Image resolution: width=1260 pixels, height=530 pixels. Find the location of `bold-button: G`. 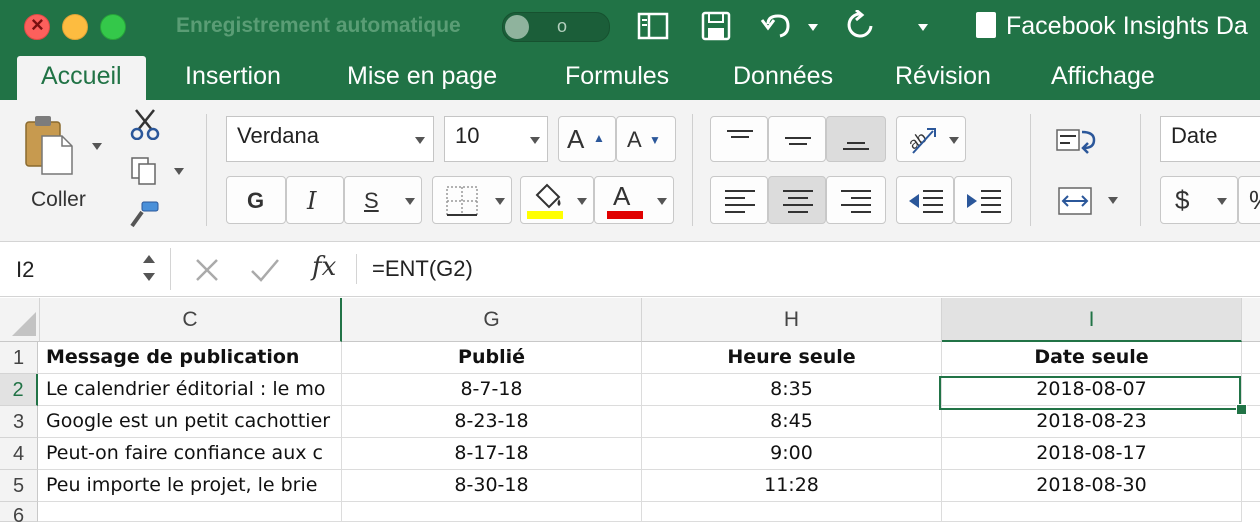

bold-button: G is located at coordinates (256, 200).